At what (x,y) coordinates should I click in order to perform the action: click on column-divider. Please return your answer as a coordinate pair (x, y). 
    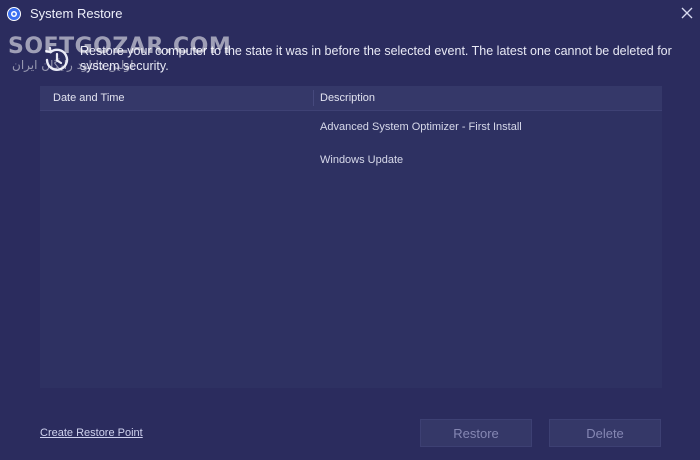
    Looking at the image, I should click on (313, 98).